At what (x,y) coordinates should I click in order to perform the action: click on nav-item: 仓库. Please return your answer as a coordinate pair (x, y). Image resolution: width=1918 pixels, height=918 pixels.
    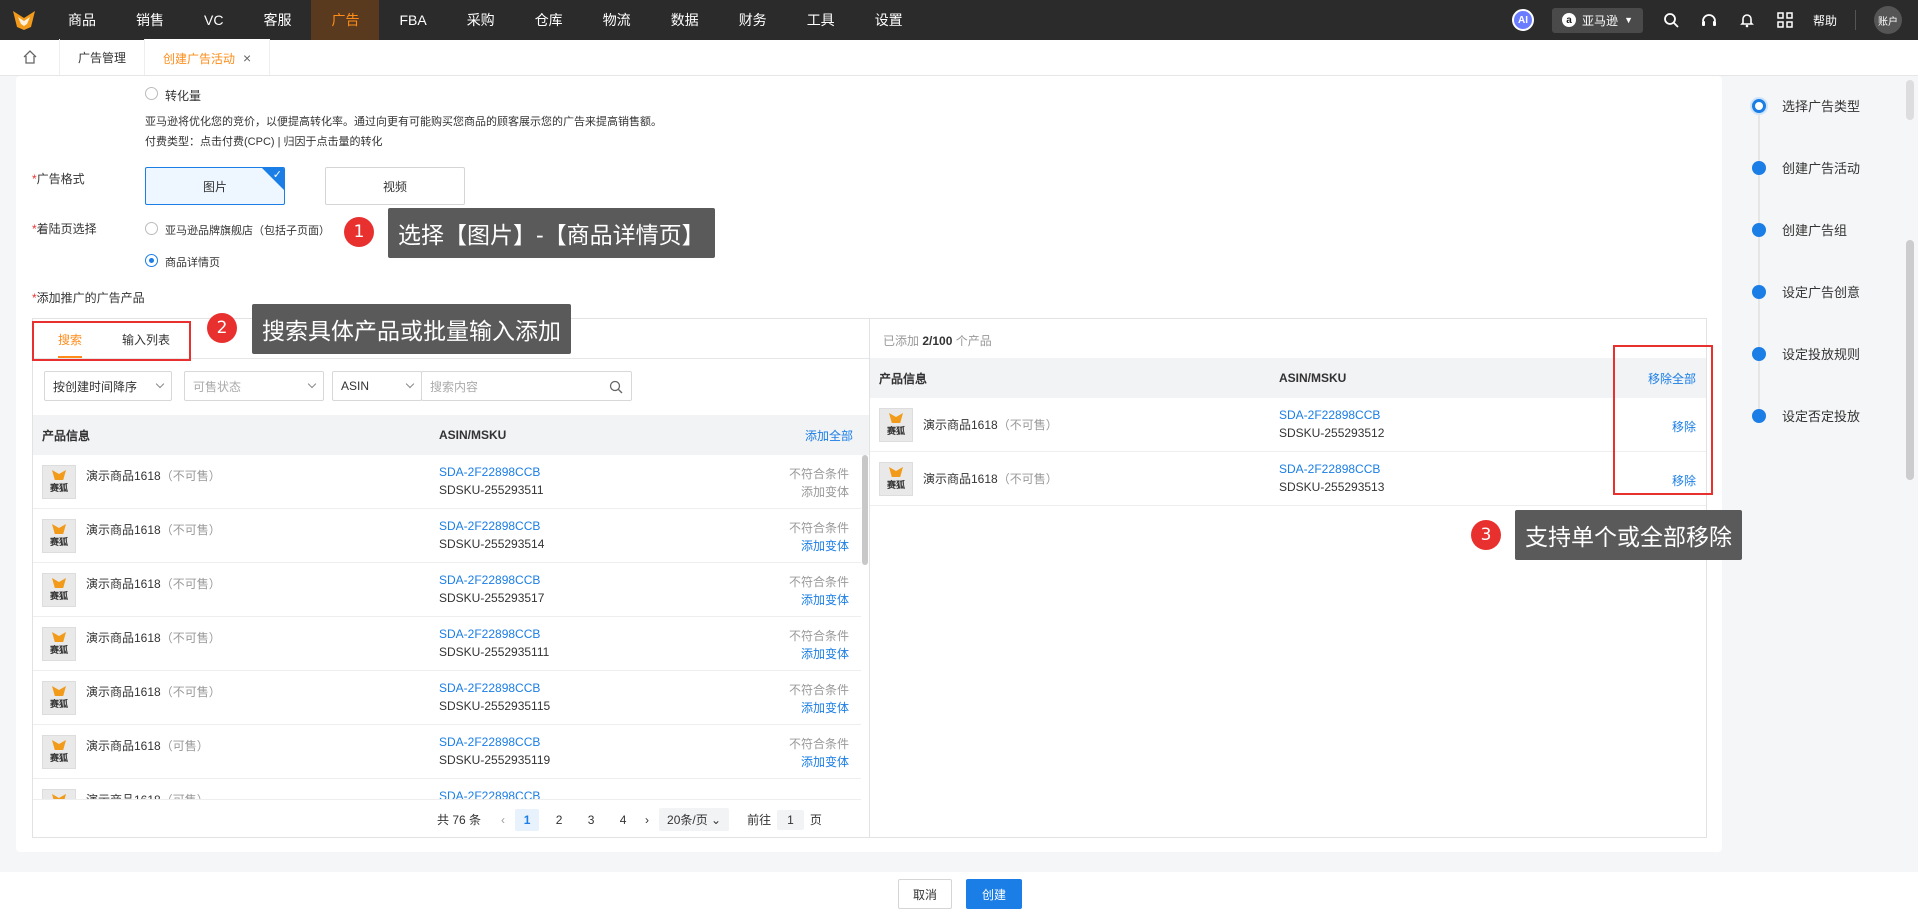
    Looking at the image, I should click on (549, 20).